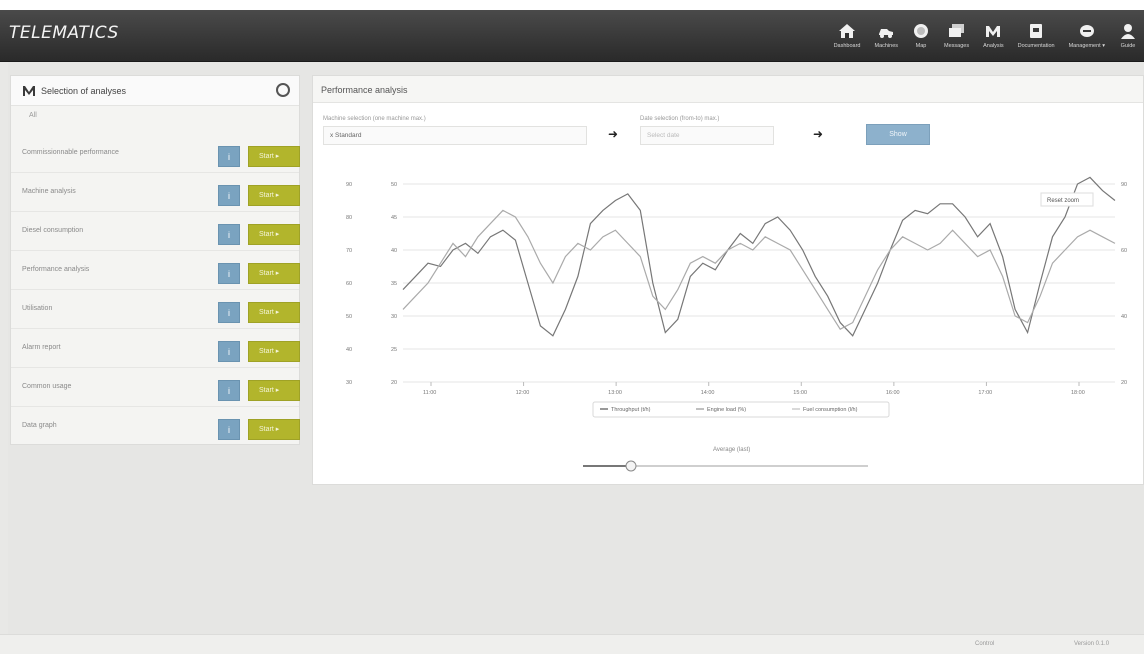 This screenshot has height=654, width=1144. I want to click on analysis-name: Commissionnable performance, so click(70, 152).